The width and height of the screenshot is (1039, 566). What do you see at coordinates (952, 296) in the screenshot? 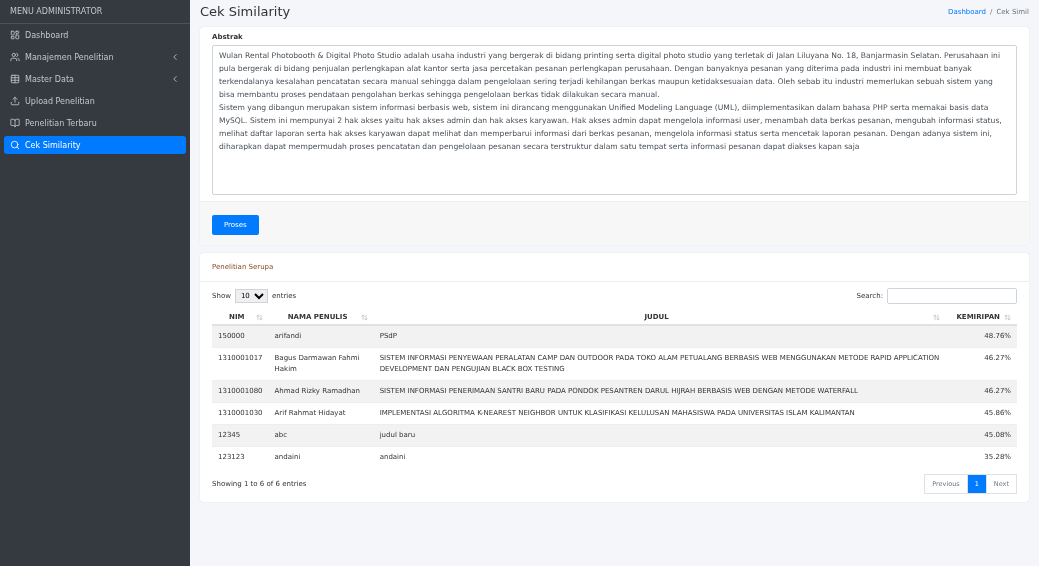
I see `search-field` at bounding box center [952, 296].